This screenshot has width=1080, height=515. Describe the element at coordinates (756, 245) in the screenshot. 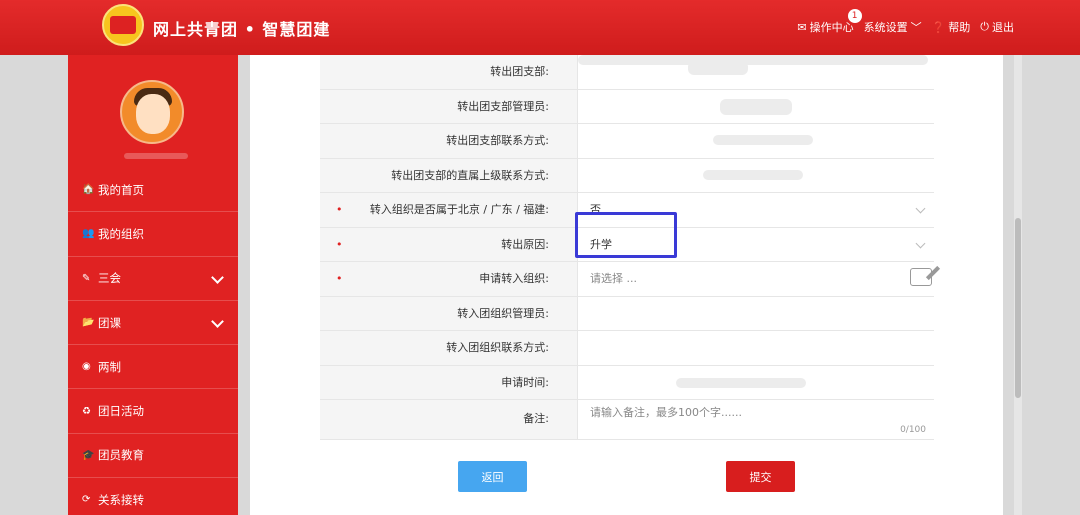

I see `reason-select: 升学` at that location.